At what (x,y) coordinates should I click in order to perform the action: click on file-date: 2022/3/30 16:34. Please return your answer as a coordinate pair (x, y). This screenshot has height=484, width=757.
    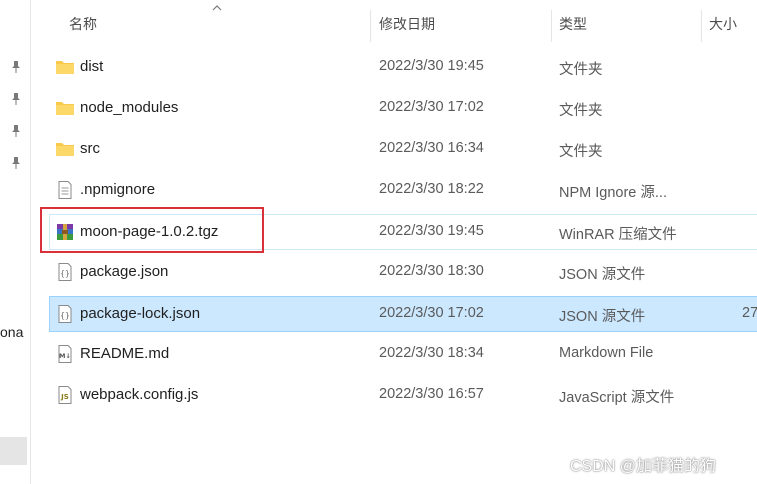
    Looking at the image, I should click on (431, 148).